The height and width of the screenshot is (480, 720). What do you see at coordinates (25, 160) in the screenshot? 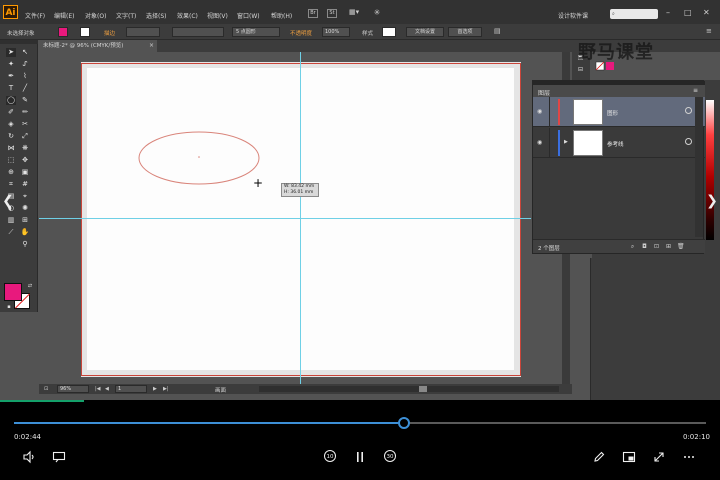
I see `puppet-warp-tool-icon: ✥` at bounding box center [25, 160].